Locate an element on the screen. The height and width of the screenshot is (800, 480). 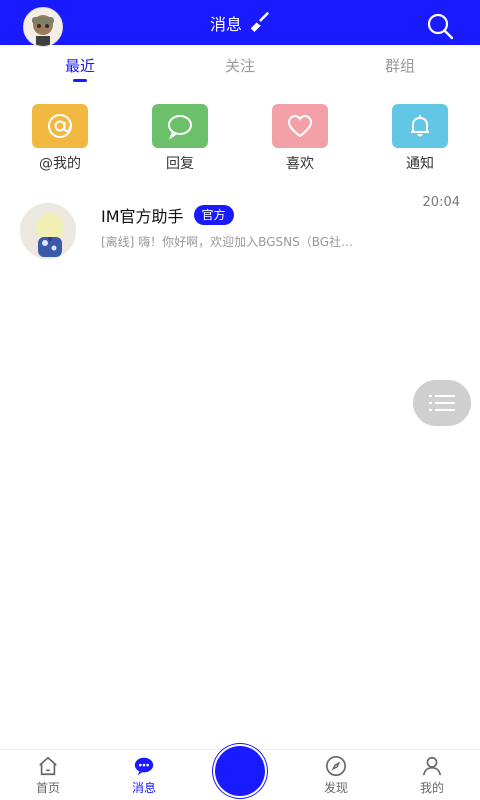
quick-notifications: 通知 is located at coordinates (420, 139).